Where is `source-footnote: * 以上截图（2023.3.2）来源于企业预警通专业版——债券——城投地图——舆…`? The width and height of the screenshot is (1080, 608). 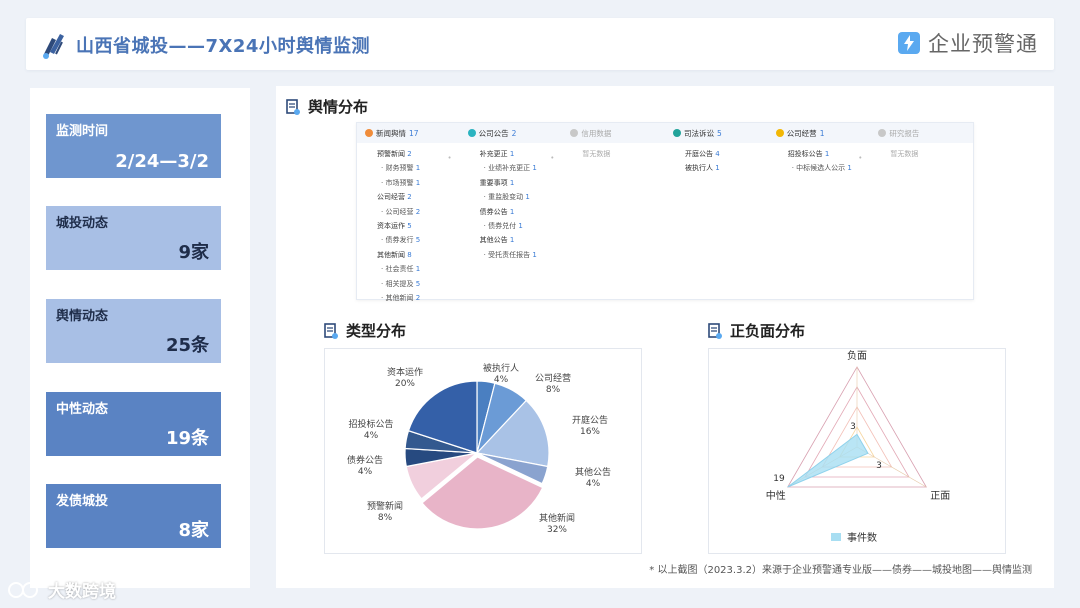 source-footnote: * 以上截图（2023.3.2）来源于企业预警通专业版——债券——城投地图——舆… is located at coordinates (840, 570).